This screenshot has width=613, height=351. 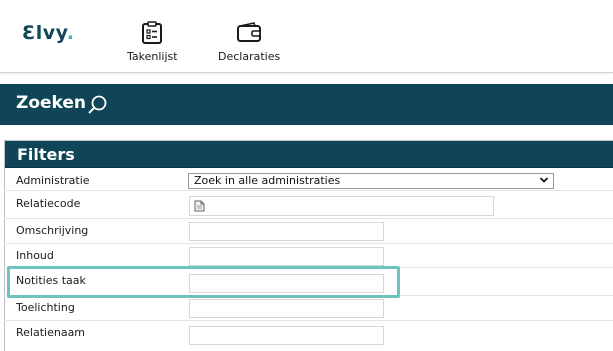 What do you see at coordinates (35, 255) in the screenshot?
I see `field-label-inhoud: Inhoud` at bounding box center [35, 255].